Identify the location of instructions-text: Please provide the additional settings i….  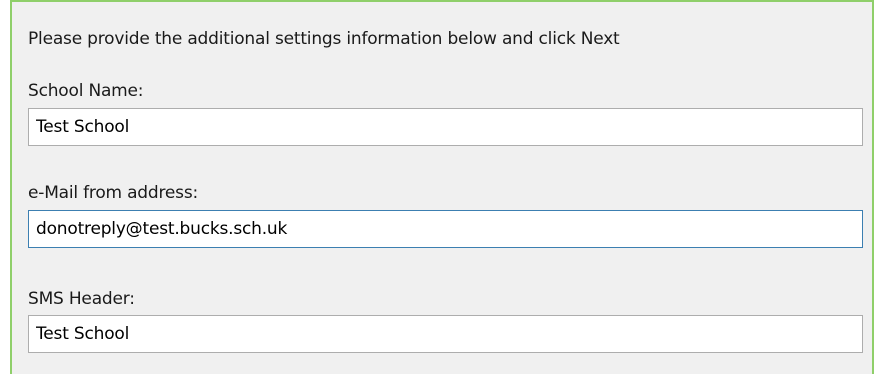
(324, 39).